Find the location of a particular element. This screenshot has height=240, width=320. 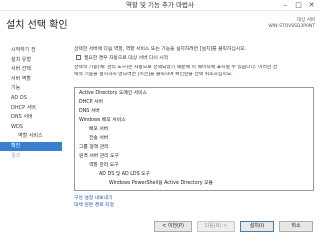

feature-item: Active Directory 도메인 서비스 is located at coordinates (113, 93).